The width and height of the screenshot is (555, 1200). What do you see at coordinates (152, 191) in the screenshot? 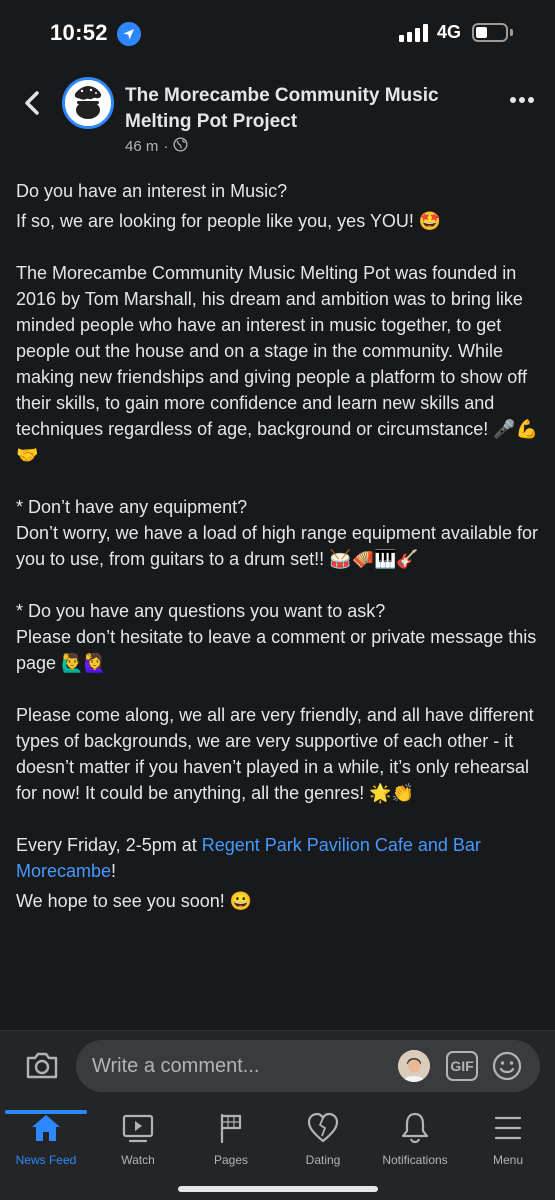
I see `post-paragraph: Do you have an interest in Music?` at bounding box center [152, 191].